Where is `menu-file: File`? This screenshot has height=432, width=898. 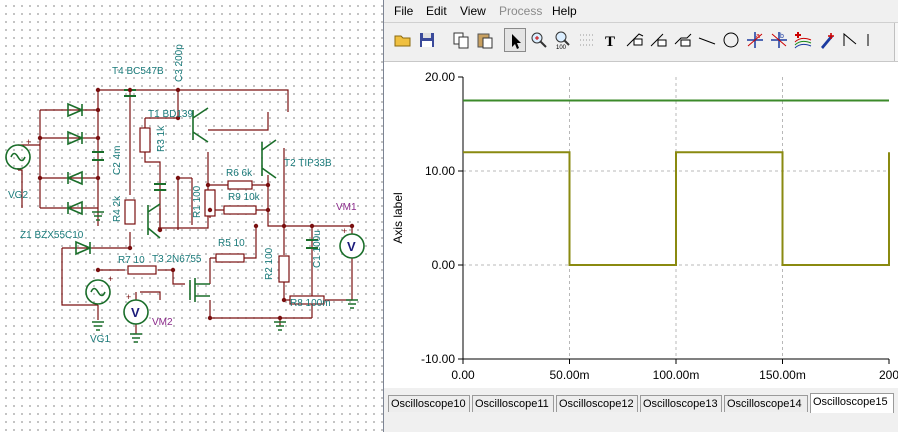
menu-file: File is located at coordinates (403, 11).